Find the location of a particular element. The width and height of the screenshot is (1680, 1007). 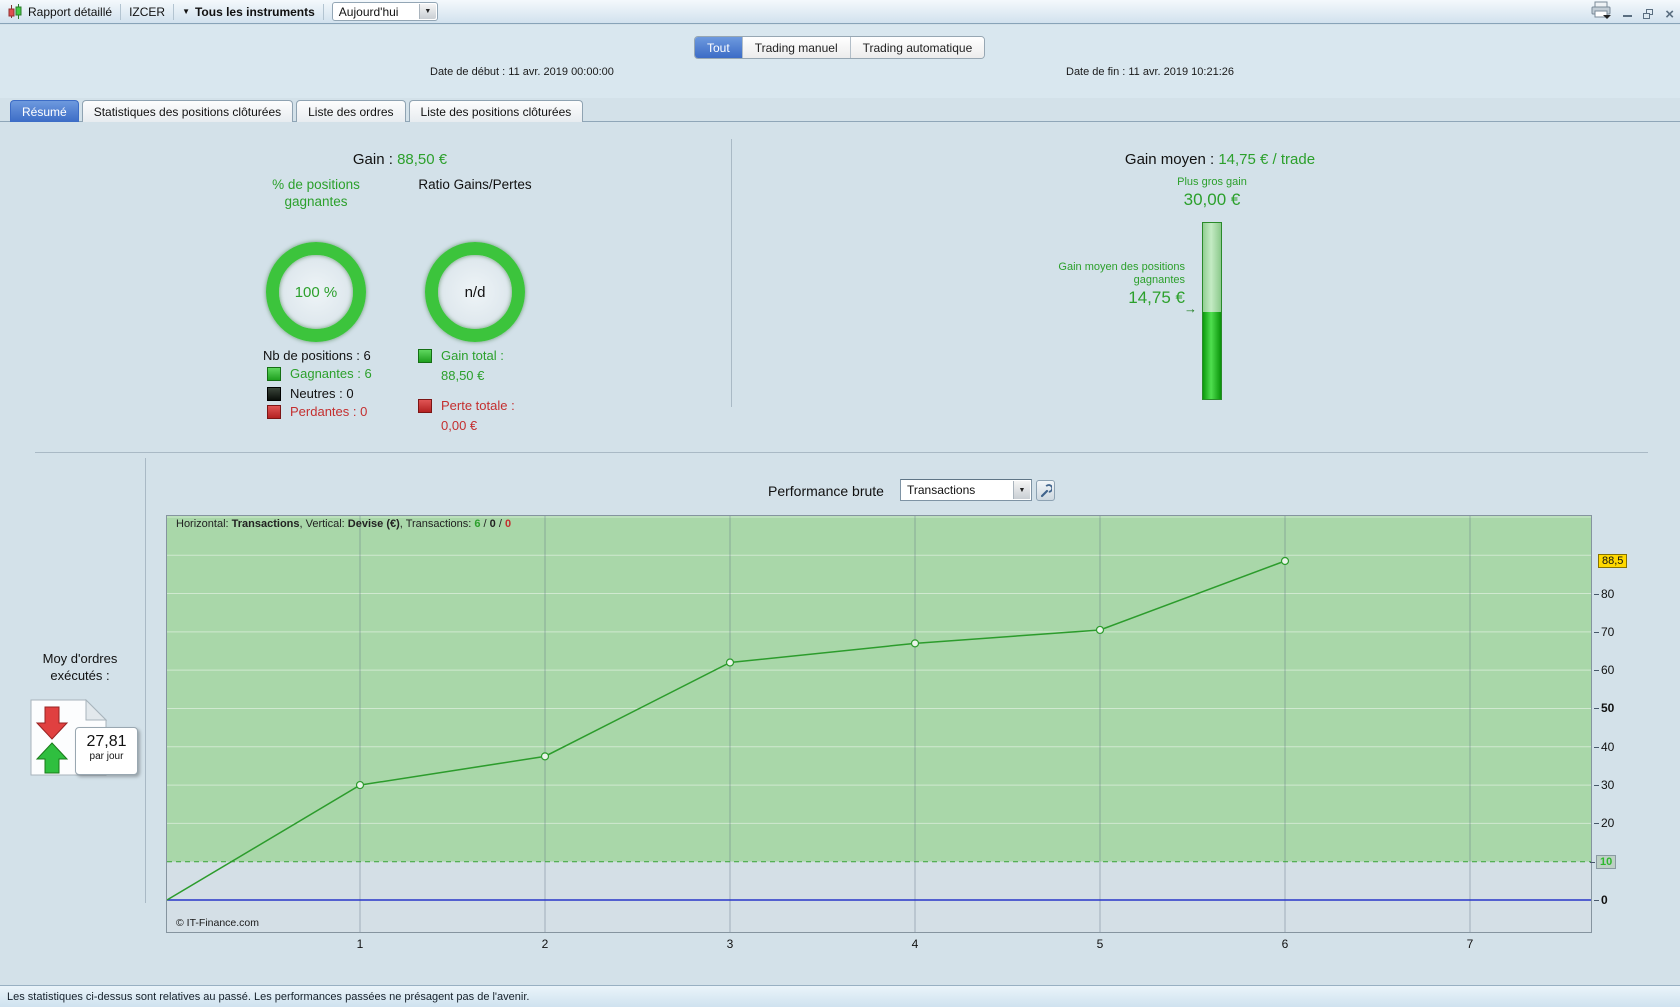

avg-win-arrow-icon: → is located at coordinates (1190, 308).